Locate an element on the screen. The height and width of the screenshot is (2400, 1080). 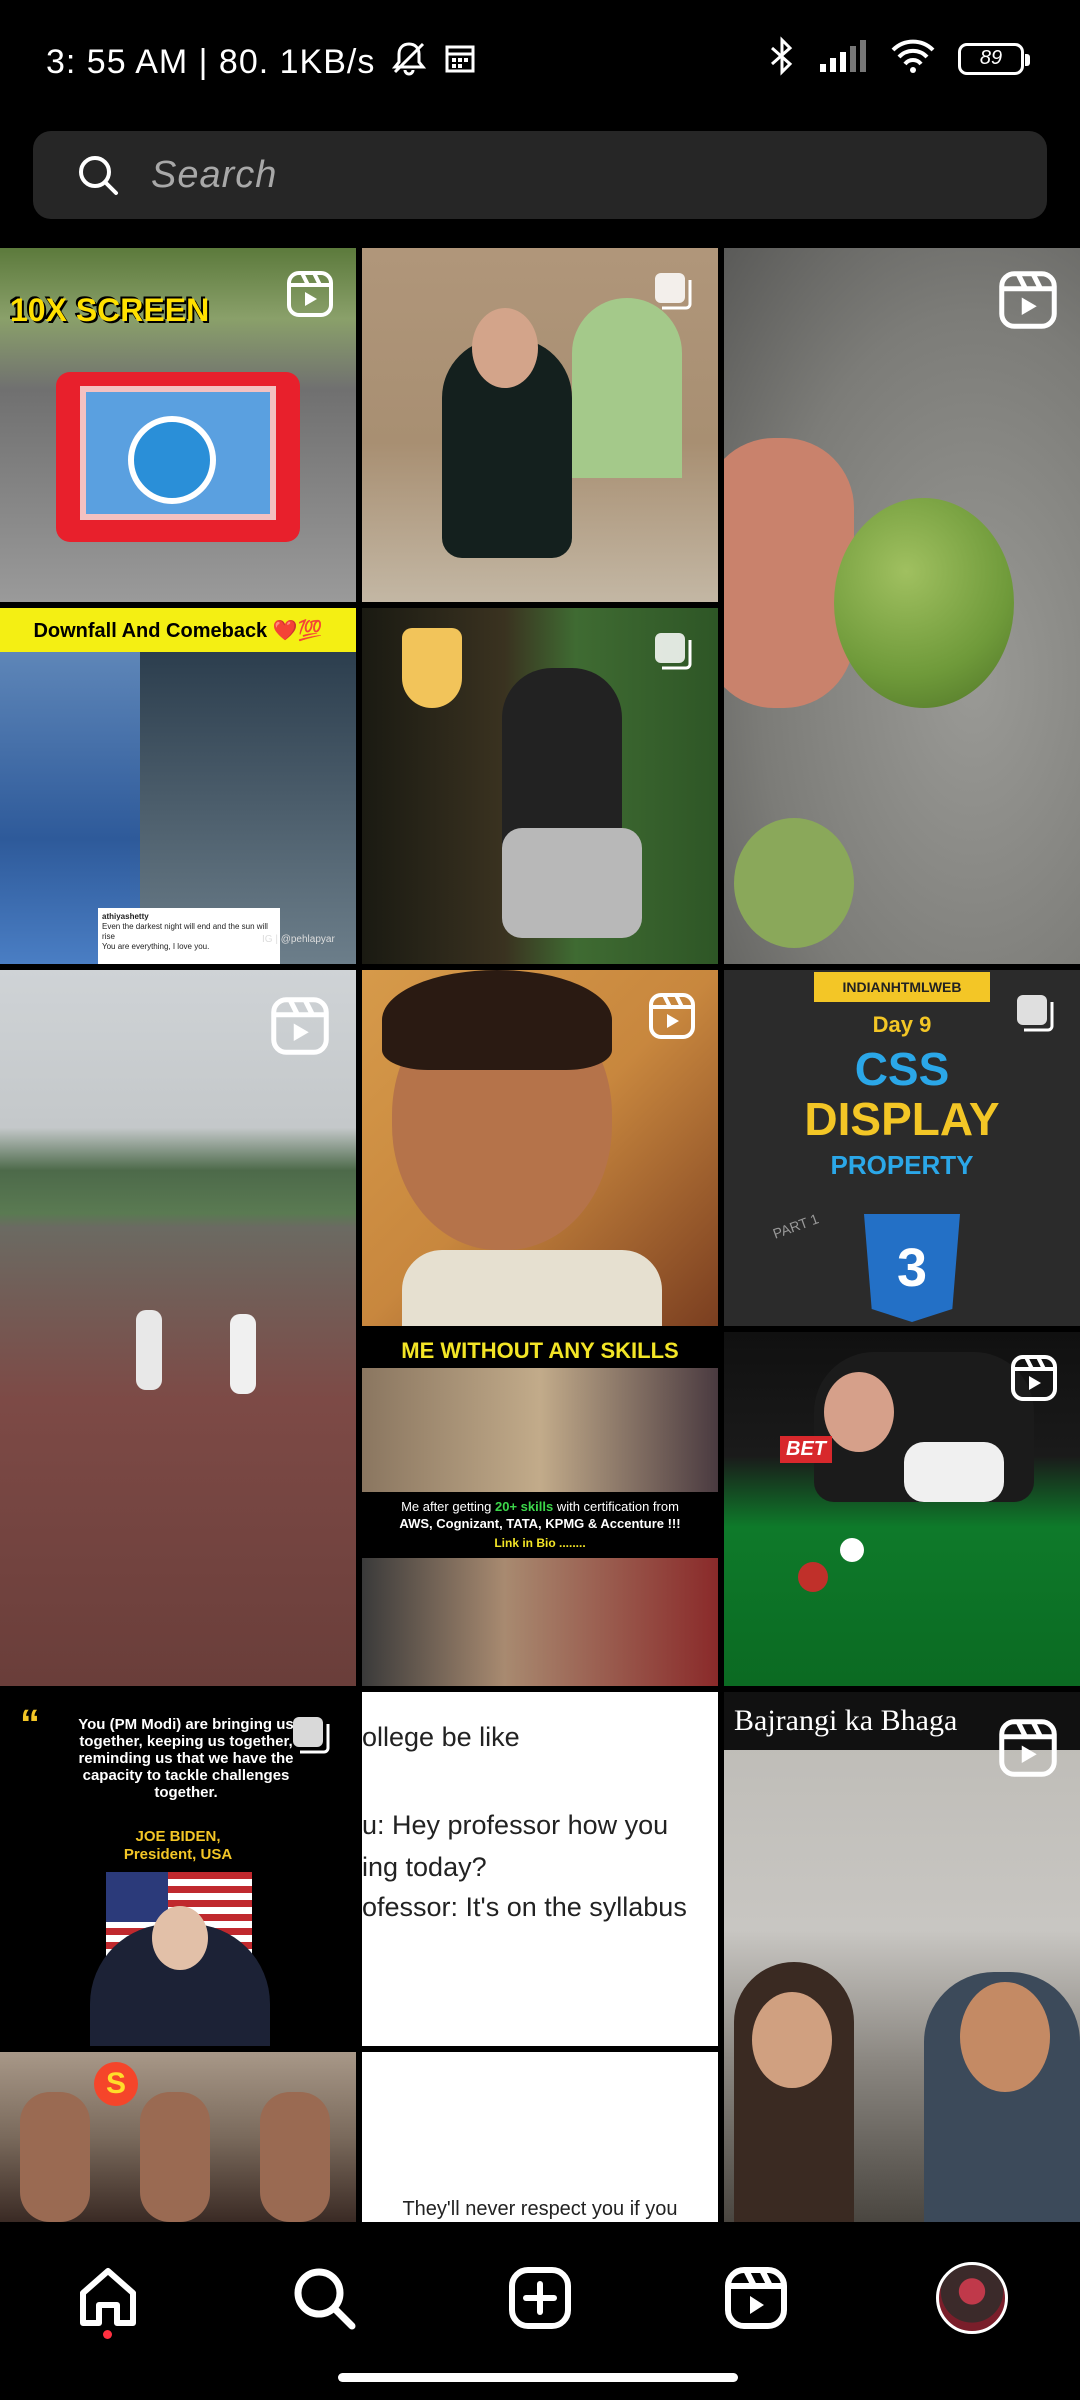
meme-line-2: u: Hey professor how you is located at coordinates (515, 1825).